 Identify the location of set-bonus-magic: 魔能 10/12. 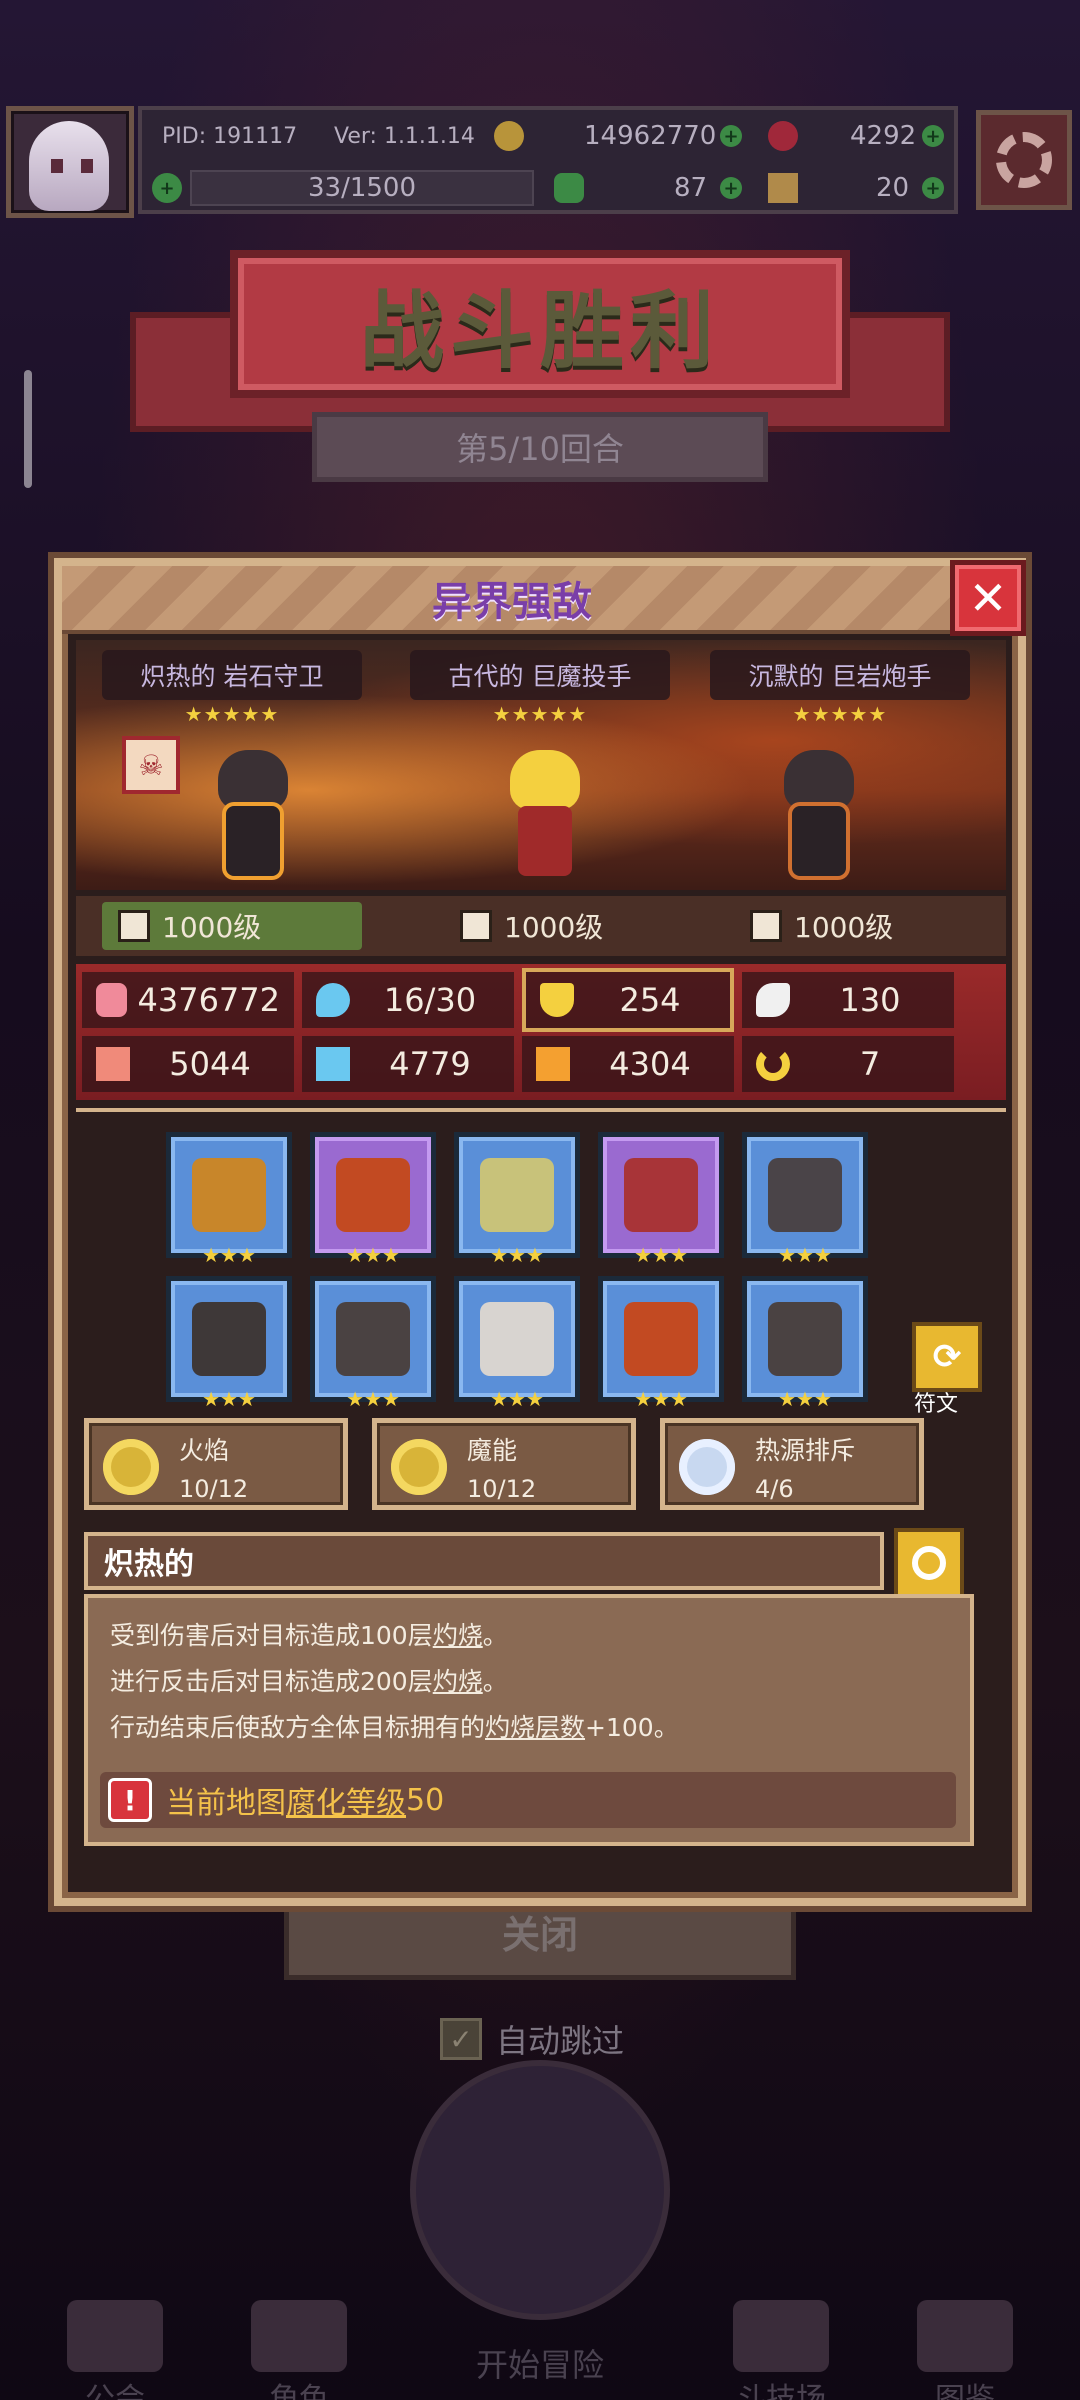
(504, 1464).